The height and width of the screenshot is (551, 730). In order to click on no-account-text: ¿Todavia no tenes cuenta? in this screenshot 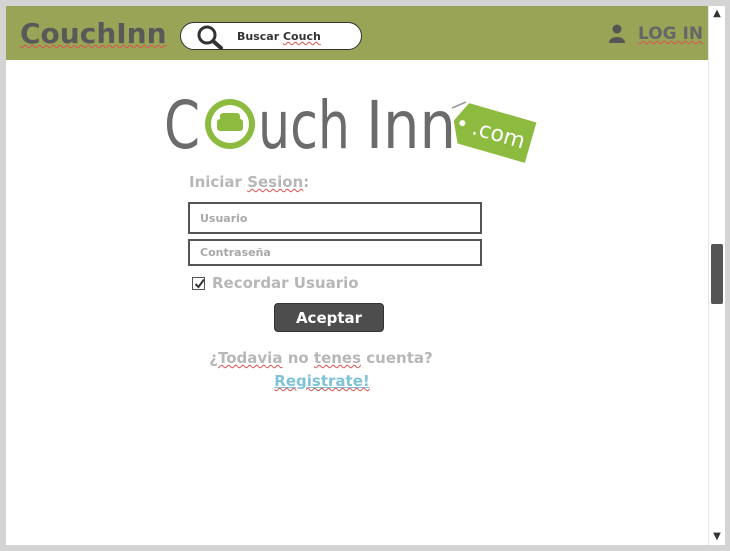, I will do `click(321, 358)`.